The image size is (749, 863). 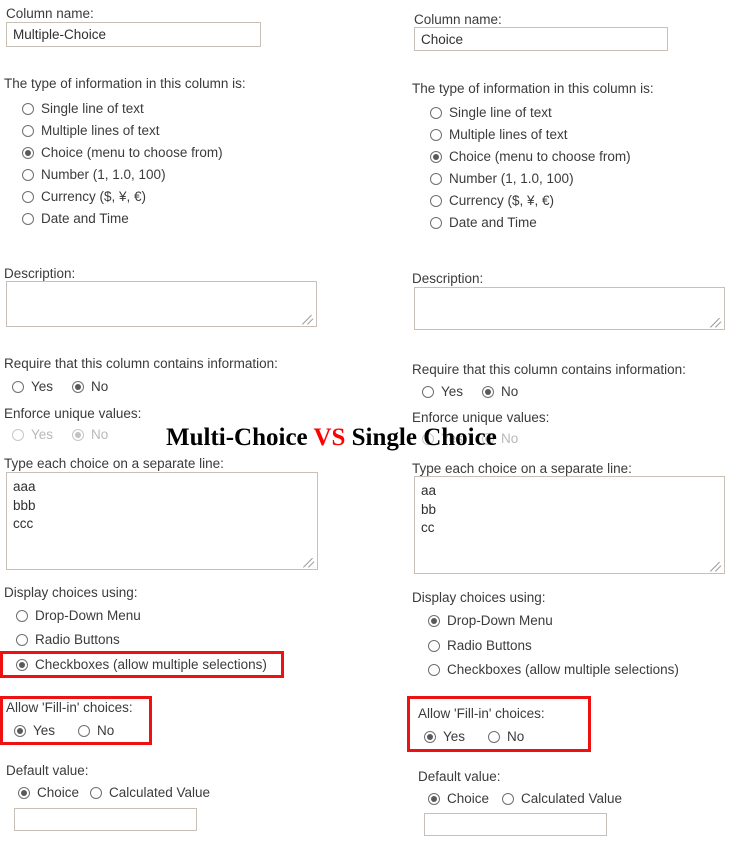 What do you see at coordinates (40, 273) in the screenshot?
I see `left-description-label: Description:` at bounding box center [40, 273].